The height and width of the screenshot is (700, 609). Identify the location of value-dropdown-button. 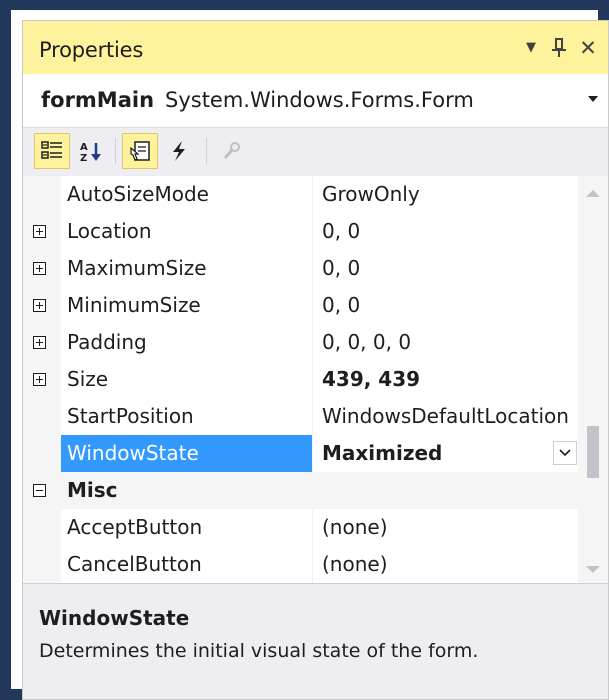
(565, 453).